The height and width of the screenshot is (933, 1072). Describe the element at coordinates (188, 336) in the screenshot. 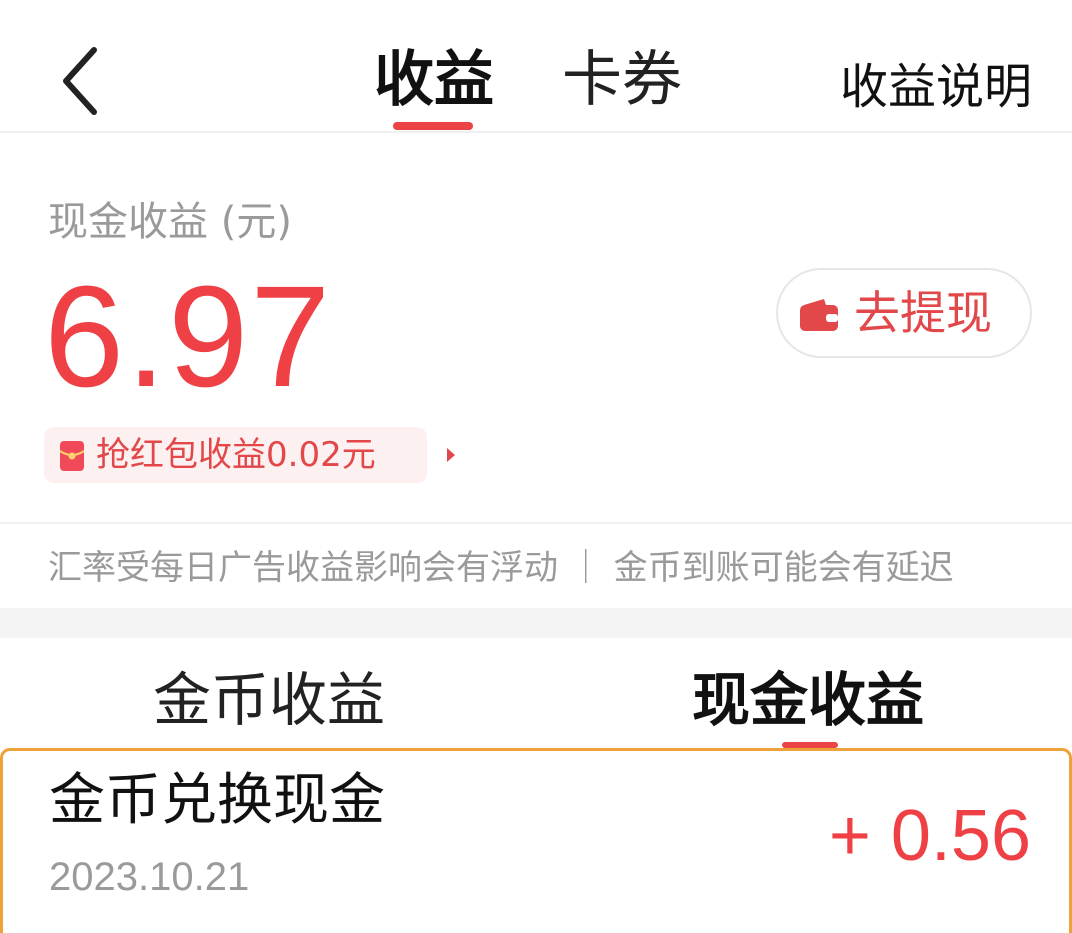

I see `cash-balance-value: 6.97` at that location.